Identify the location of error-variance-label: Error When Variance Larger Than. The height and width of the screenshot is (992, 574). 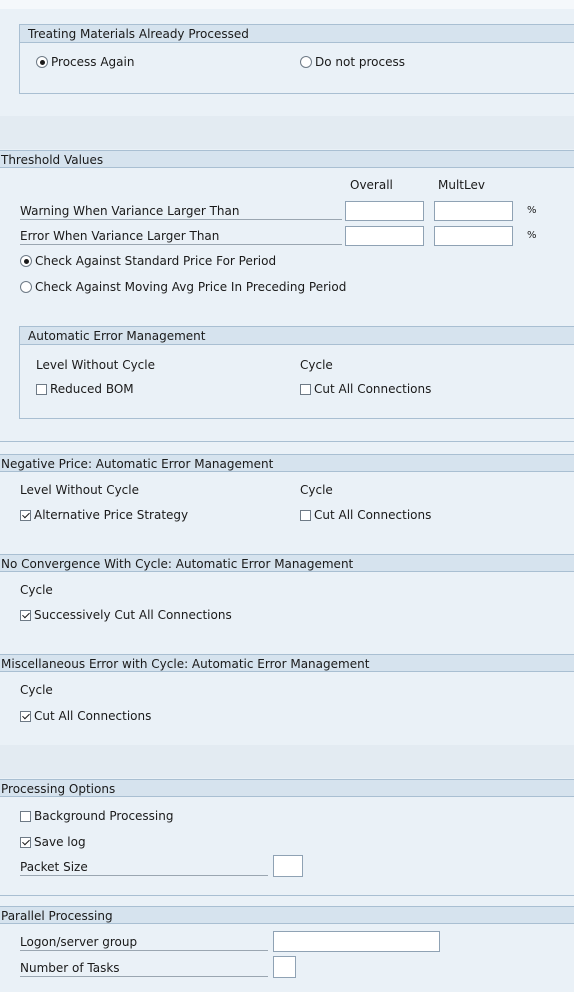
(181, 236).